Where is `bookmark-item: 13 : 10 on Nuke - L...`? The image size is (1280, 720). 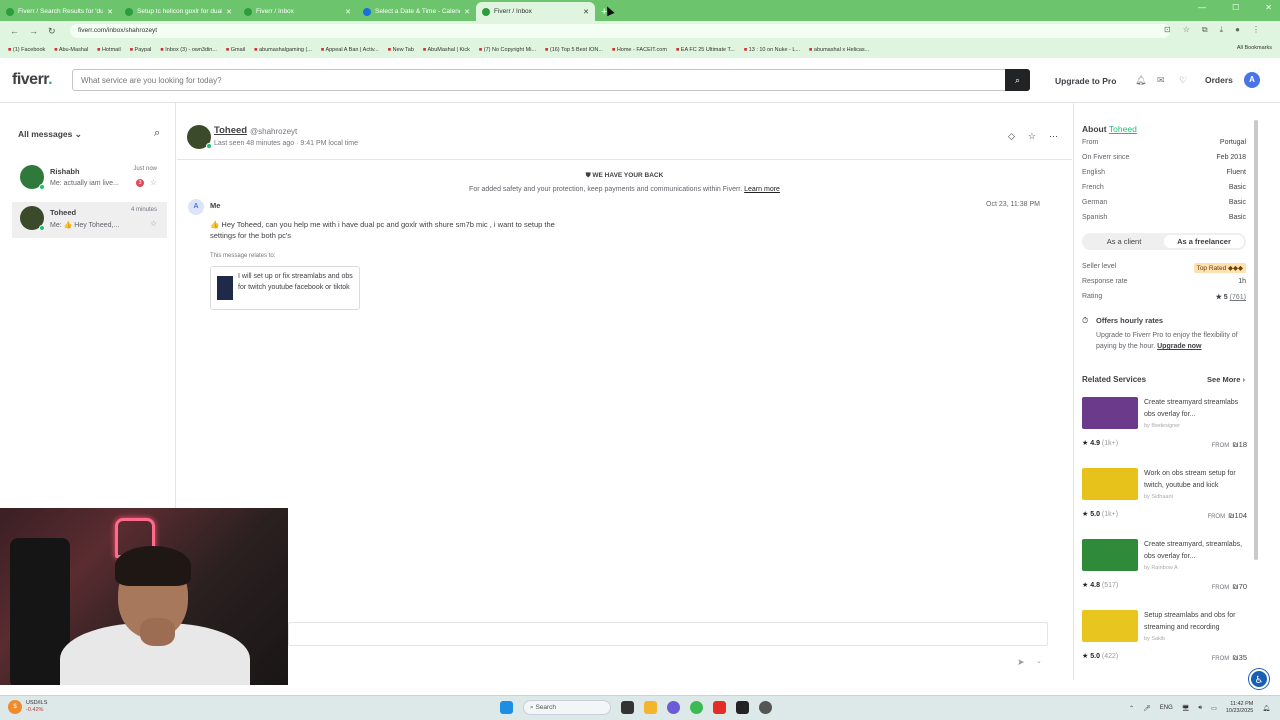
bookmark-item: 13 : 10 on Nuke - L... is located at coordinates (772, 50).